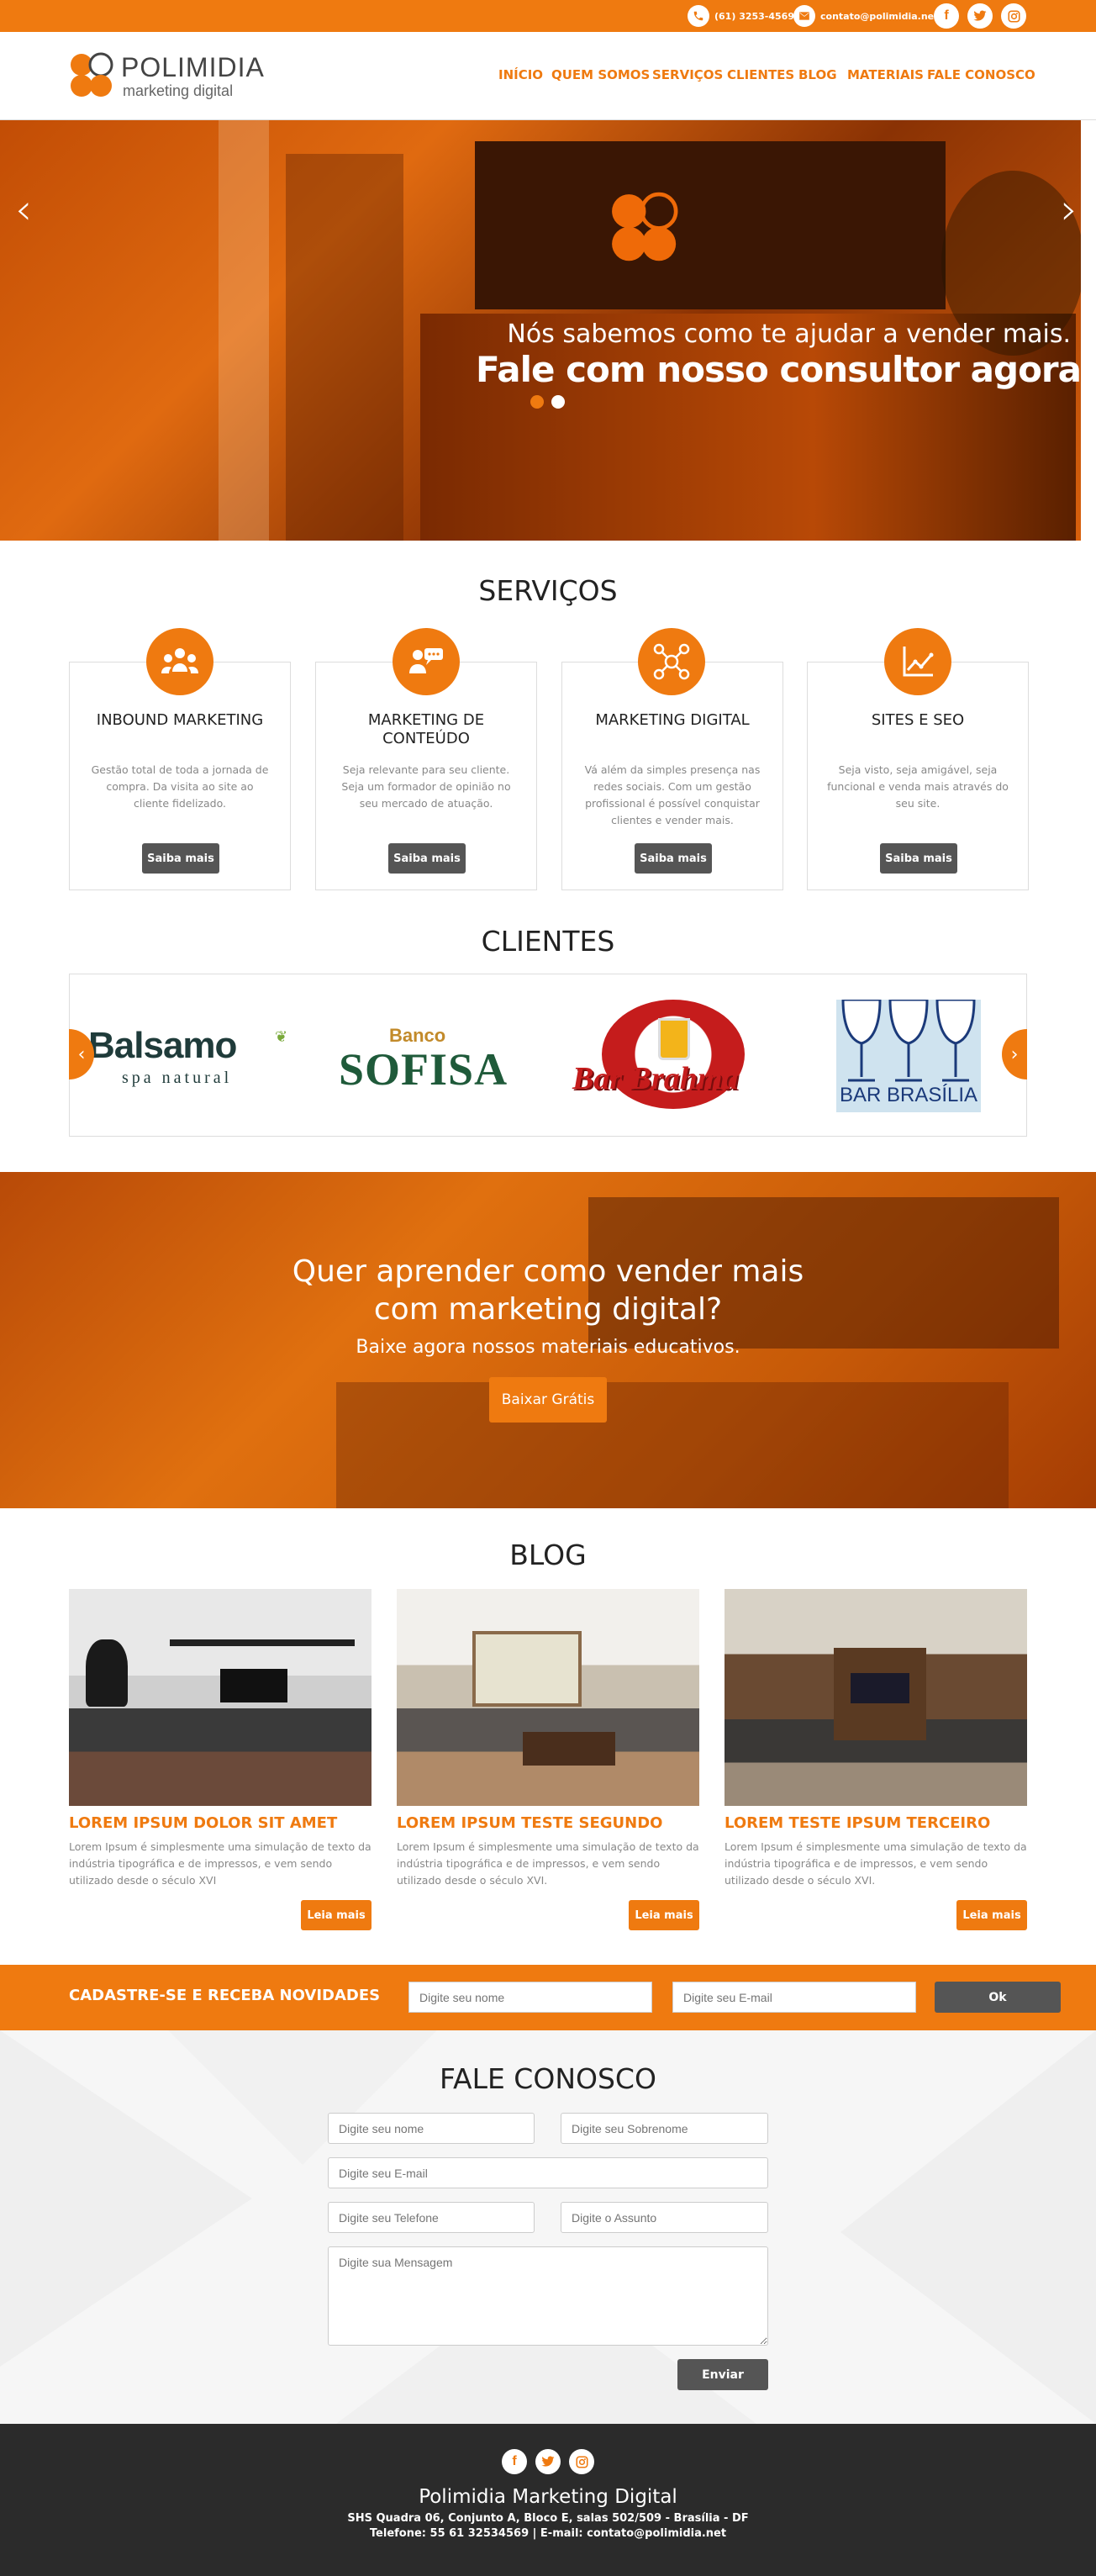  Describe the element at coordinates (92, 74) in the screenshot. I see `clover-logo-icon` at that location.